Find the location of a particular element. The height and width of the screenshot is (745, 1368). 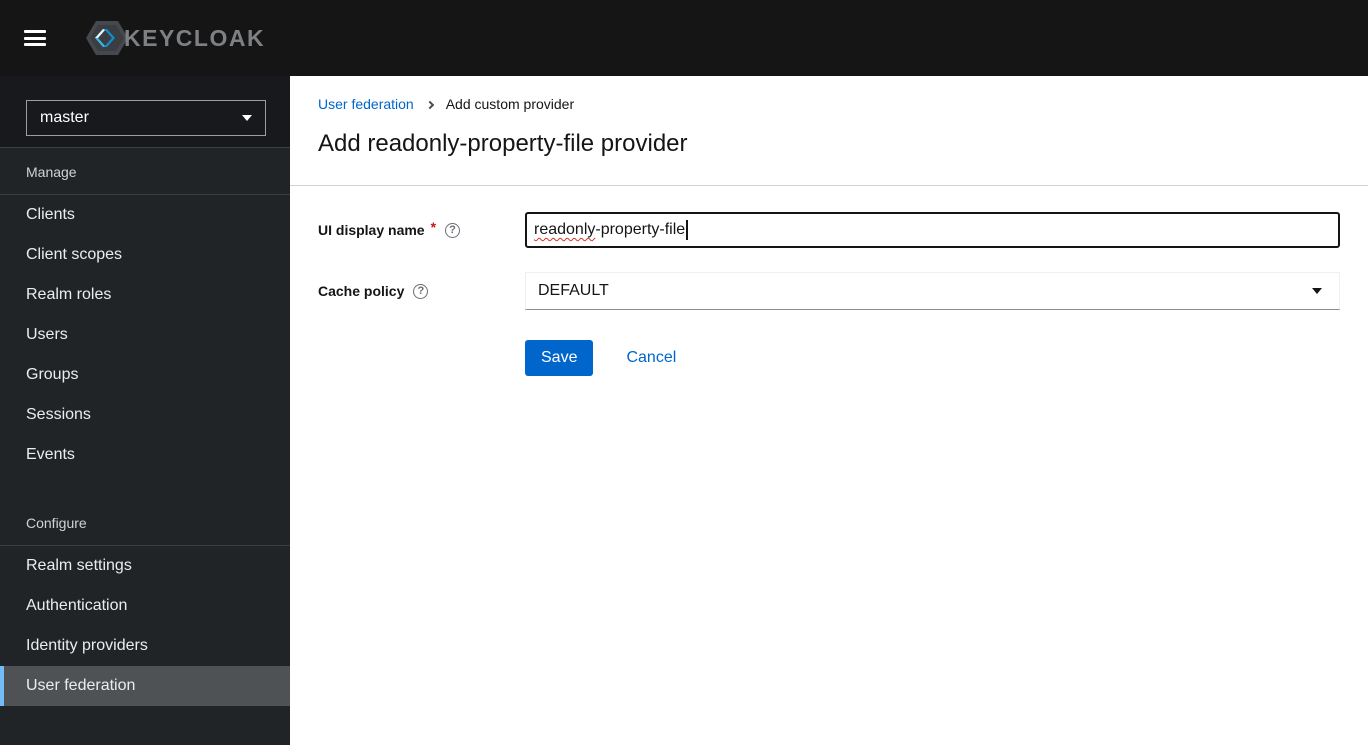

sidebar-item-users: Users is located at coordinates (145, 335).